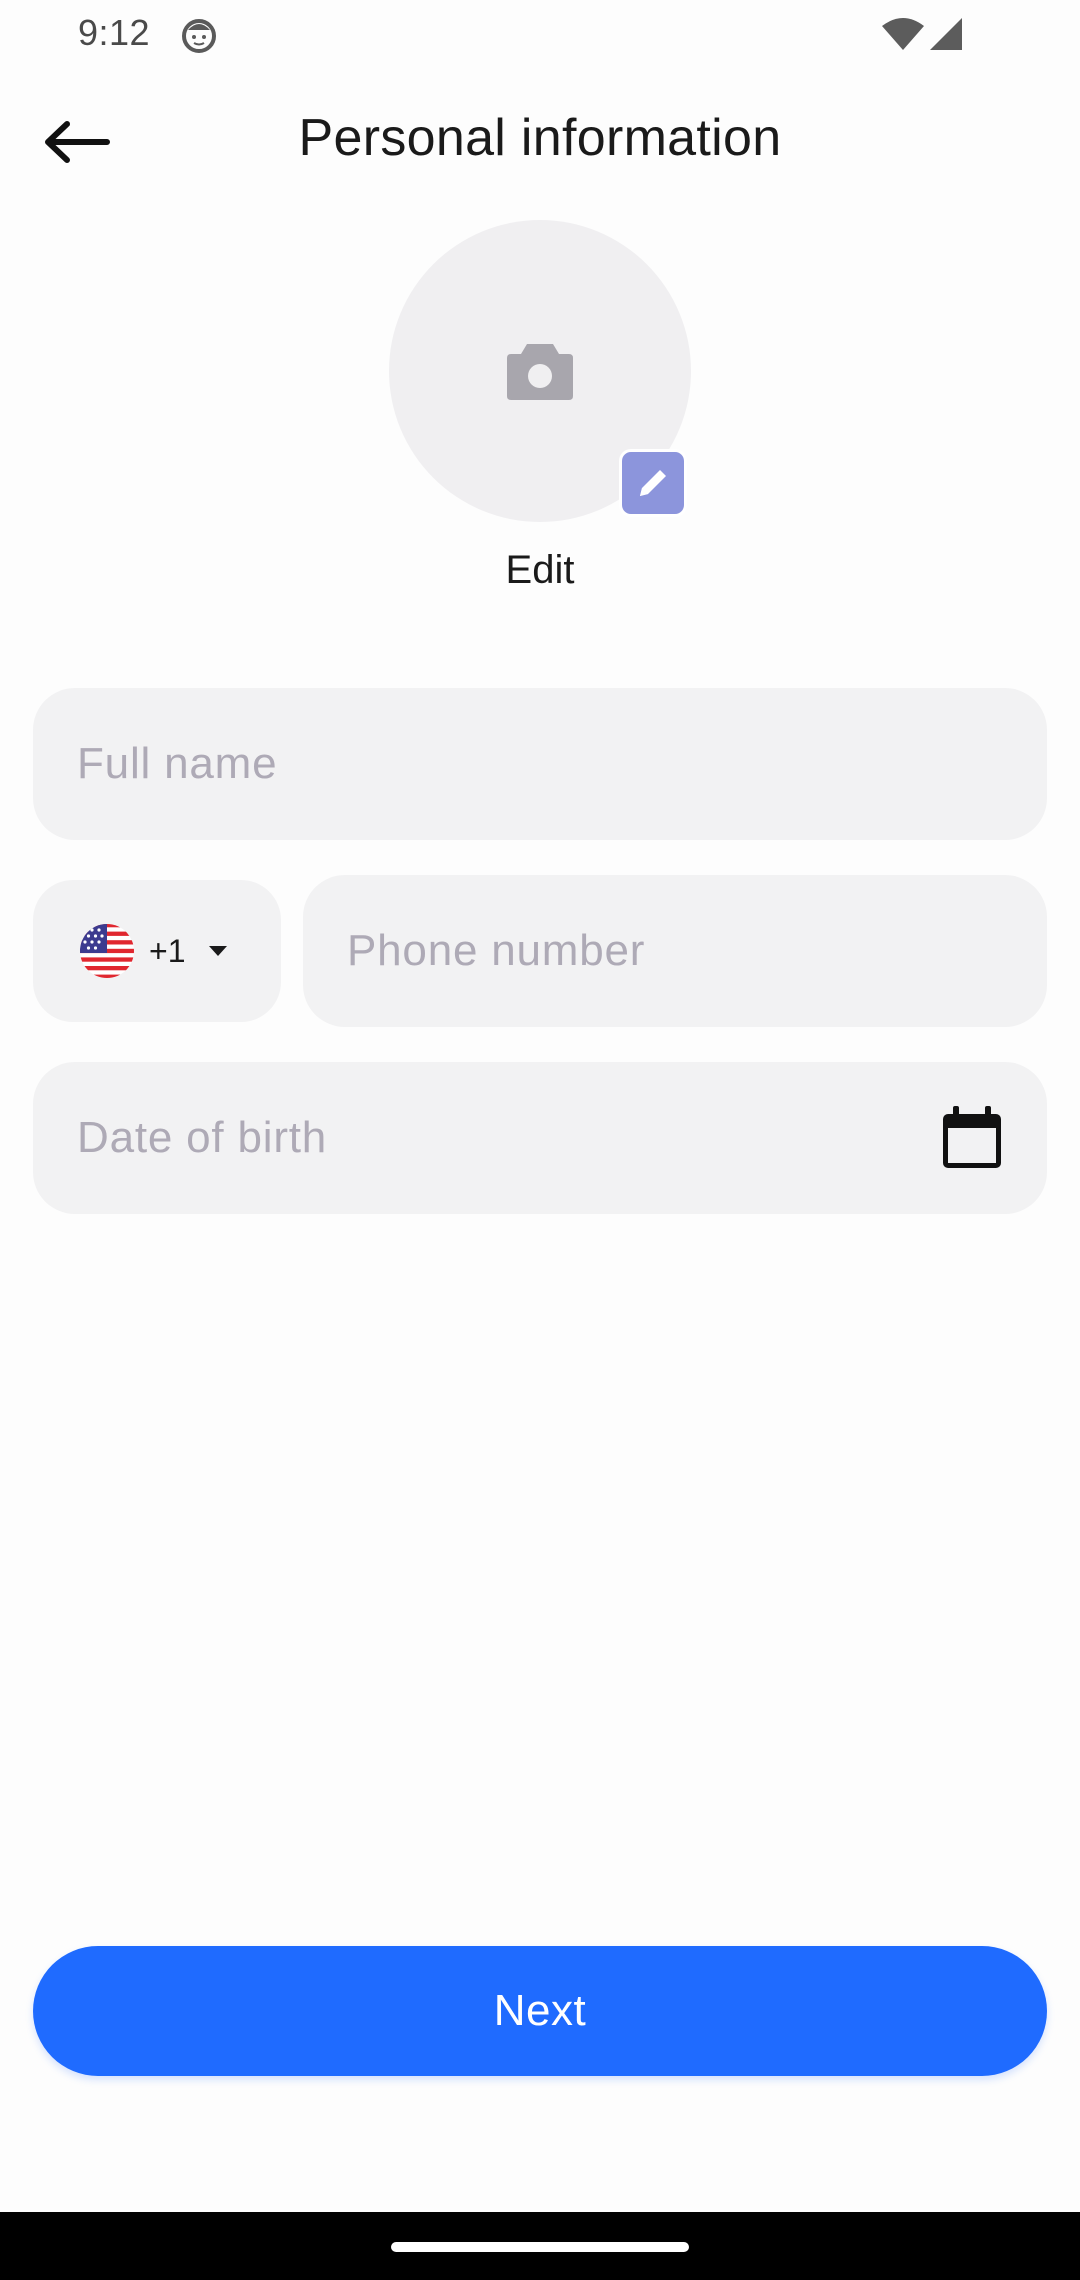  I want to click on navigation-bar, so click(540, 2246).